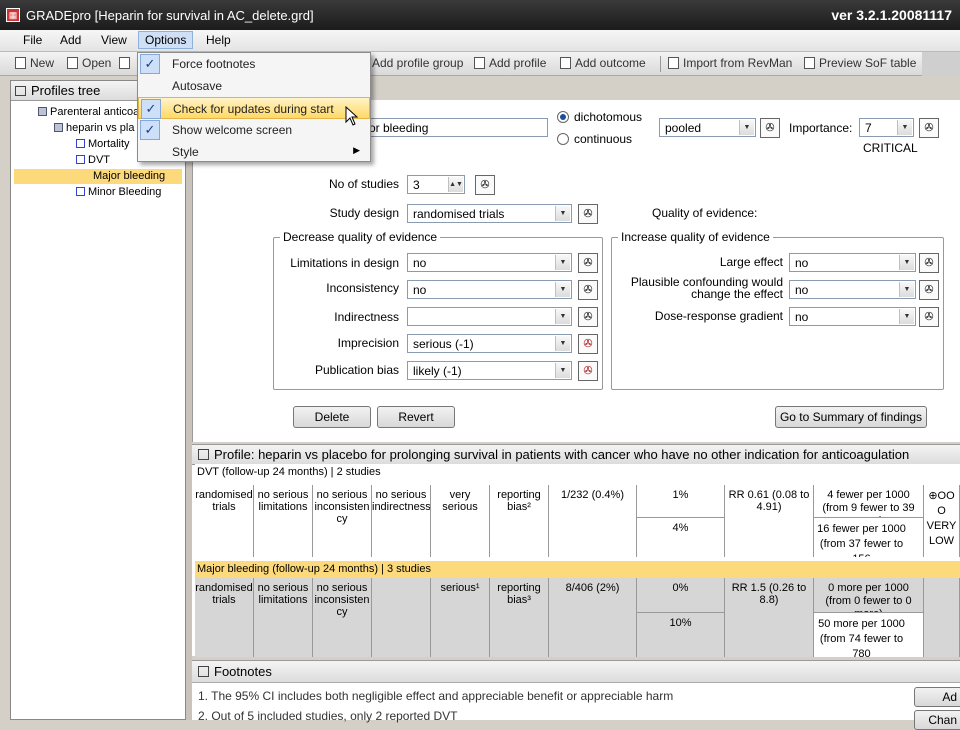 This screenshot has width=960, height=730. What do you see at coordinates (519, 617) in the screenshot?
I see `cell-other: reporting bias³` at bounding box center [519, 617].